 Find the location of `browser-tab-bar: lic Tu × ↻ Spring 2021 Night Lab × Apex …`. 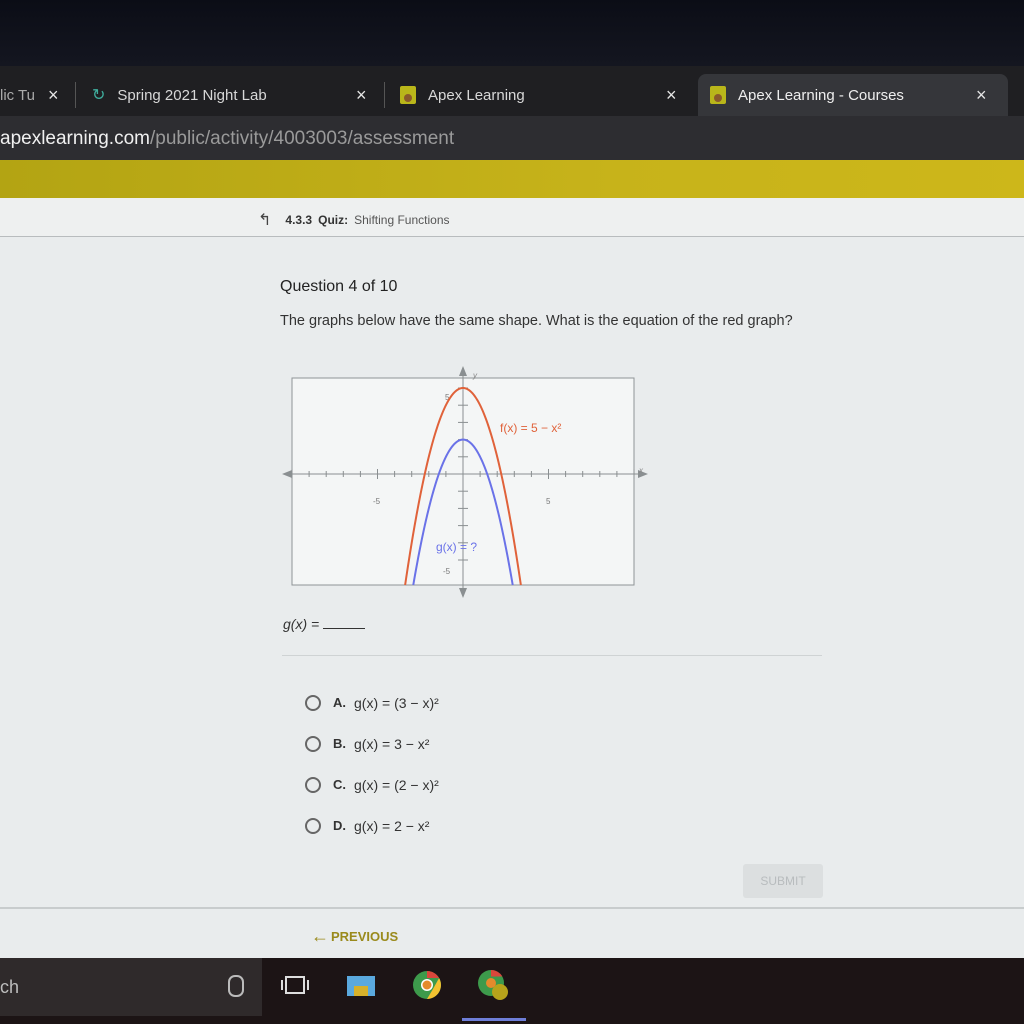

browser-tab-bar: lic Tu × ↻ Spring 2021 Night Lab × Apex … is located at coordinates (512, 91).